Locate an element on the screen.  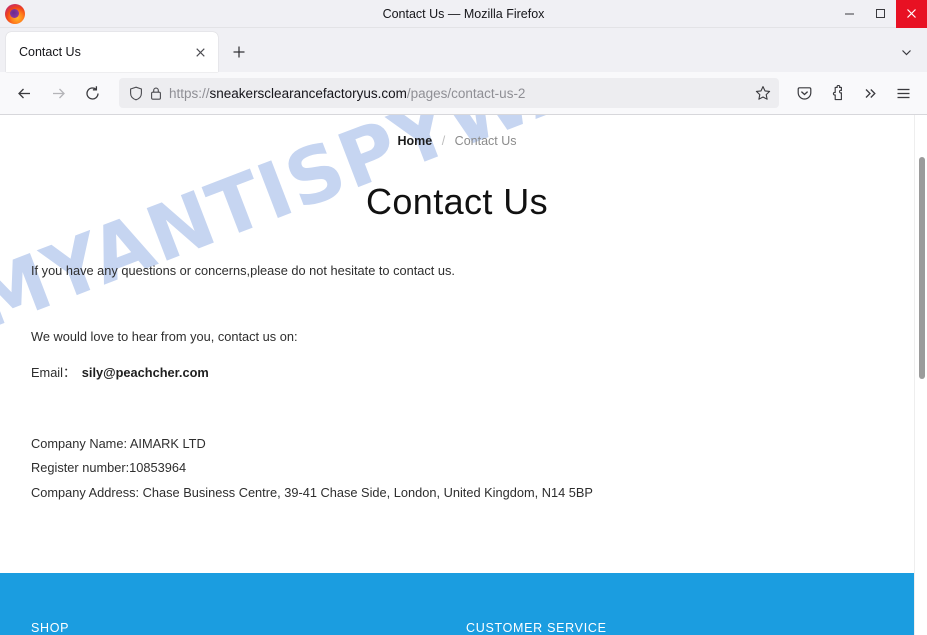
window-title: Contact Us — Mozilla Firefox is located at coordinates (463, 13).